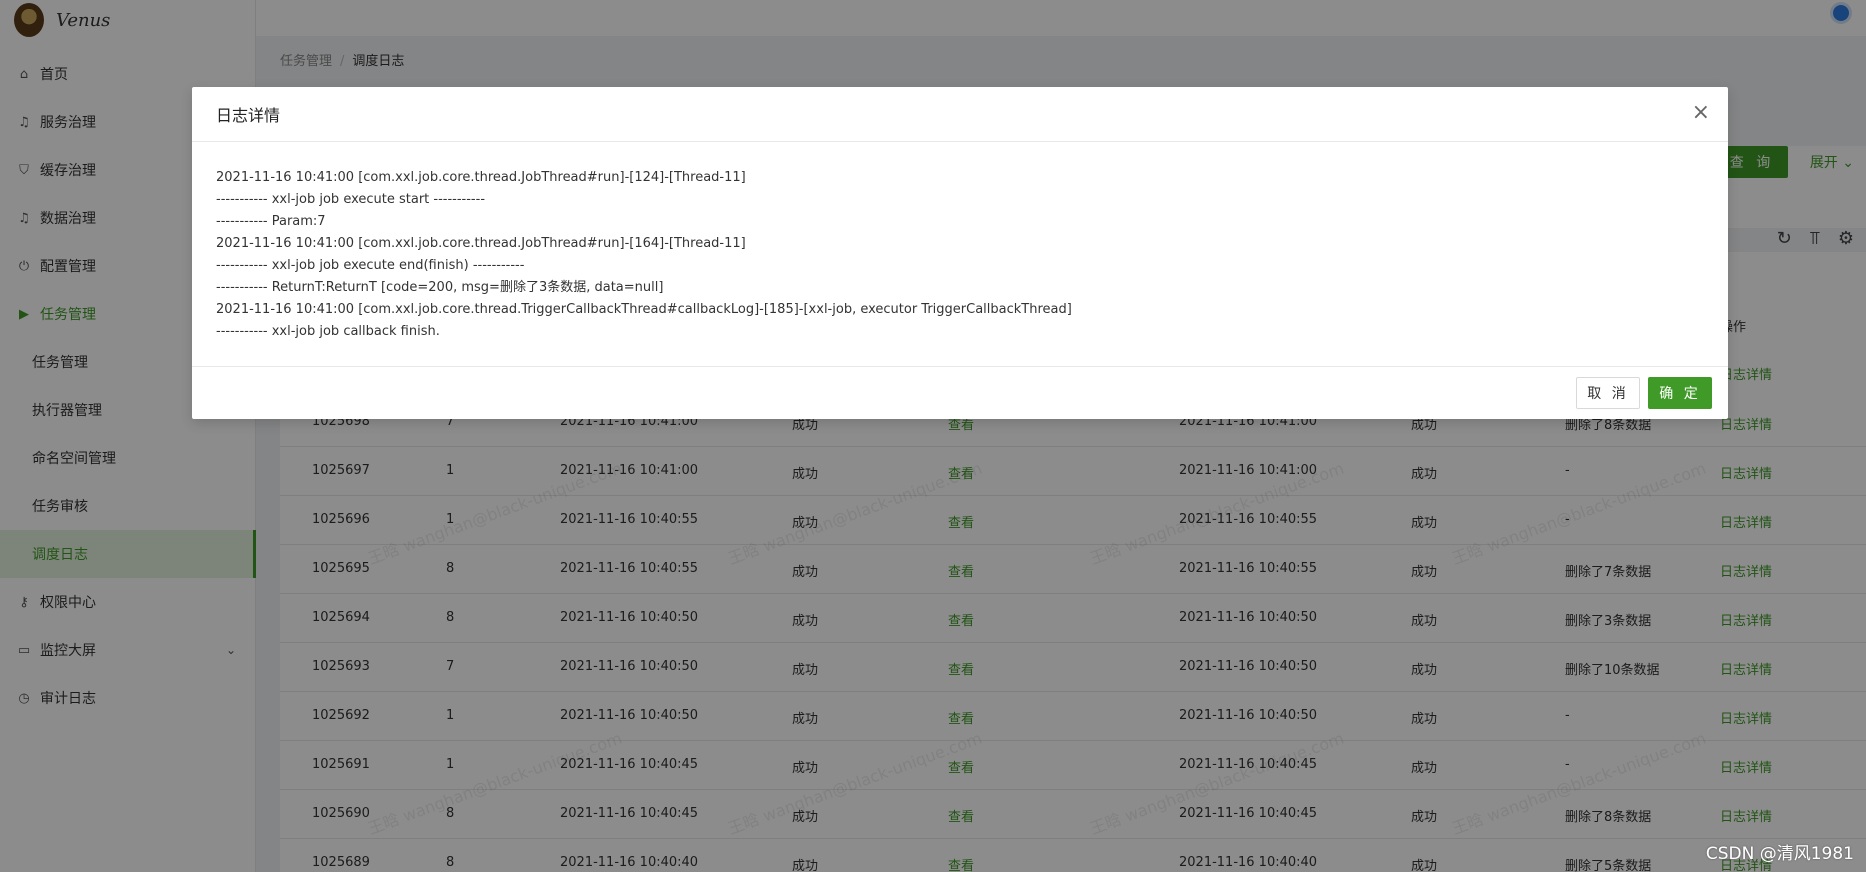  Describe the element at coordinates (328, 331) in the screenshot. I see `log-line: ----------- xxl-job job callback finish.` at that location.